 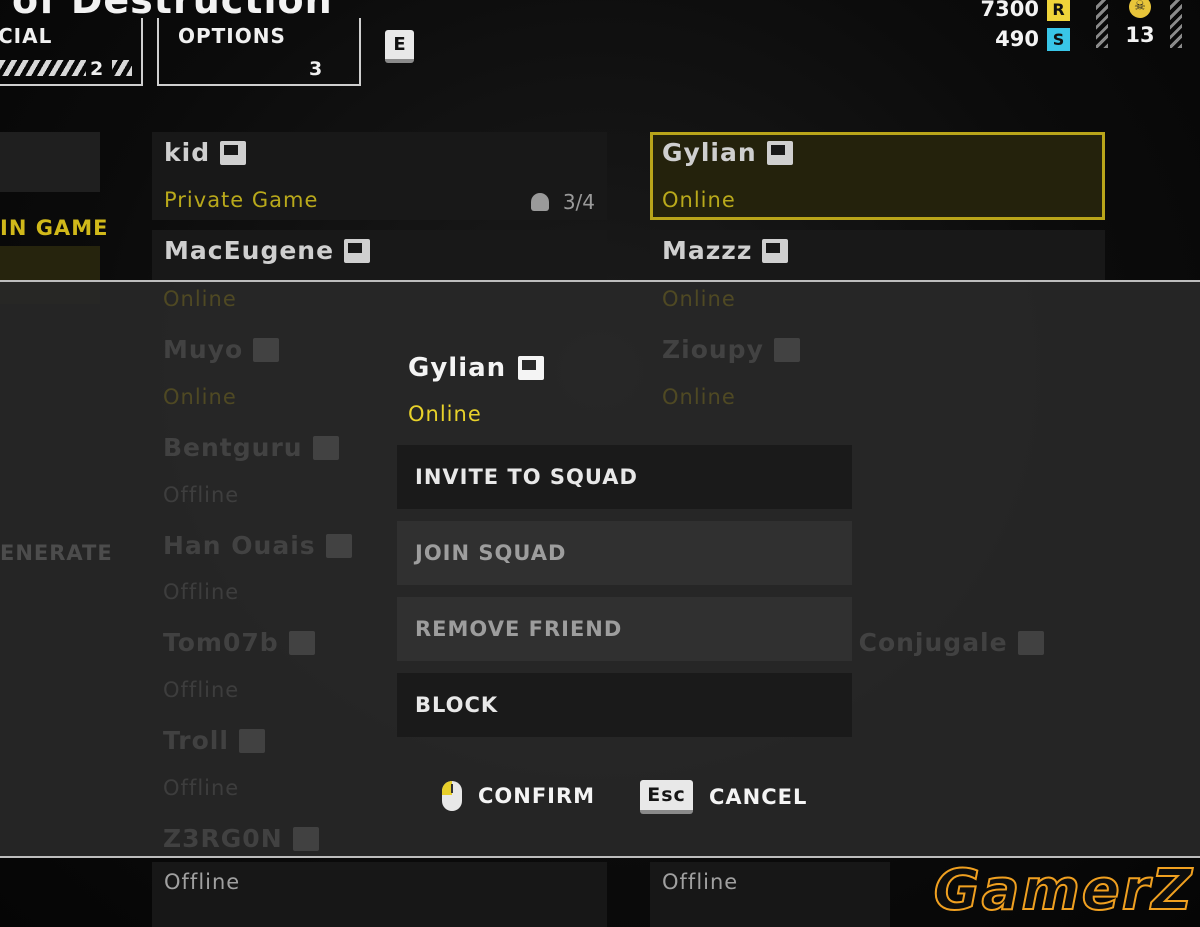 What do you see at coordinates (727, 152) in the screenshot?
I see `friend-name: Gylian` at bounding box center [727, 152].